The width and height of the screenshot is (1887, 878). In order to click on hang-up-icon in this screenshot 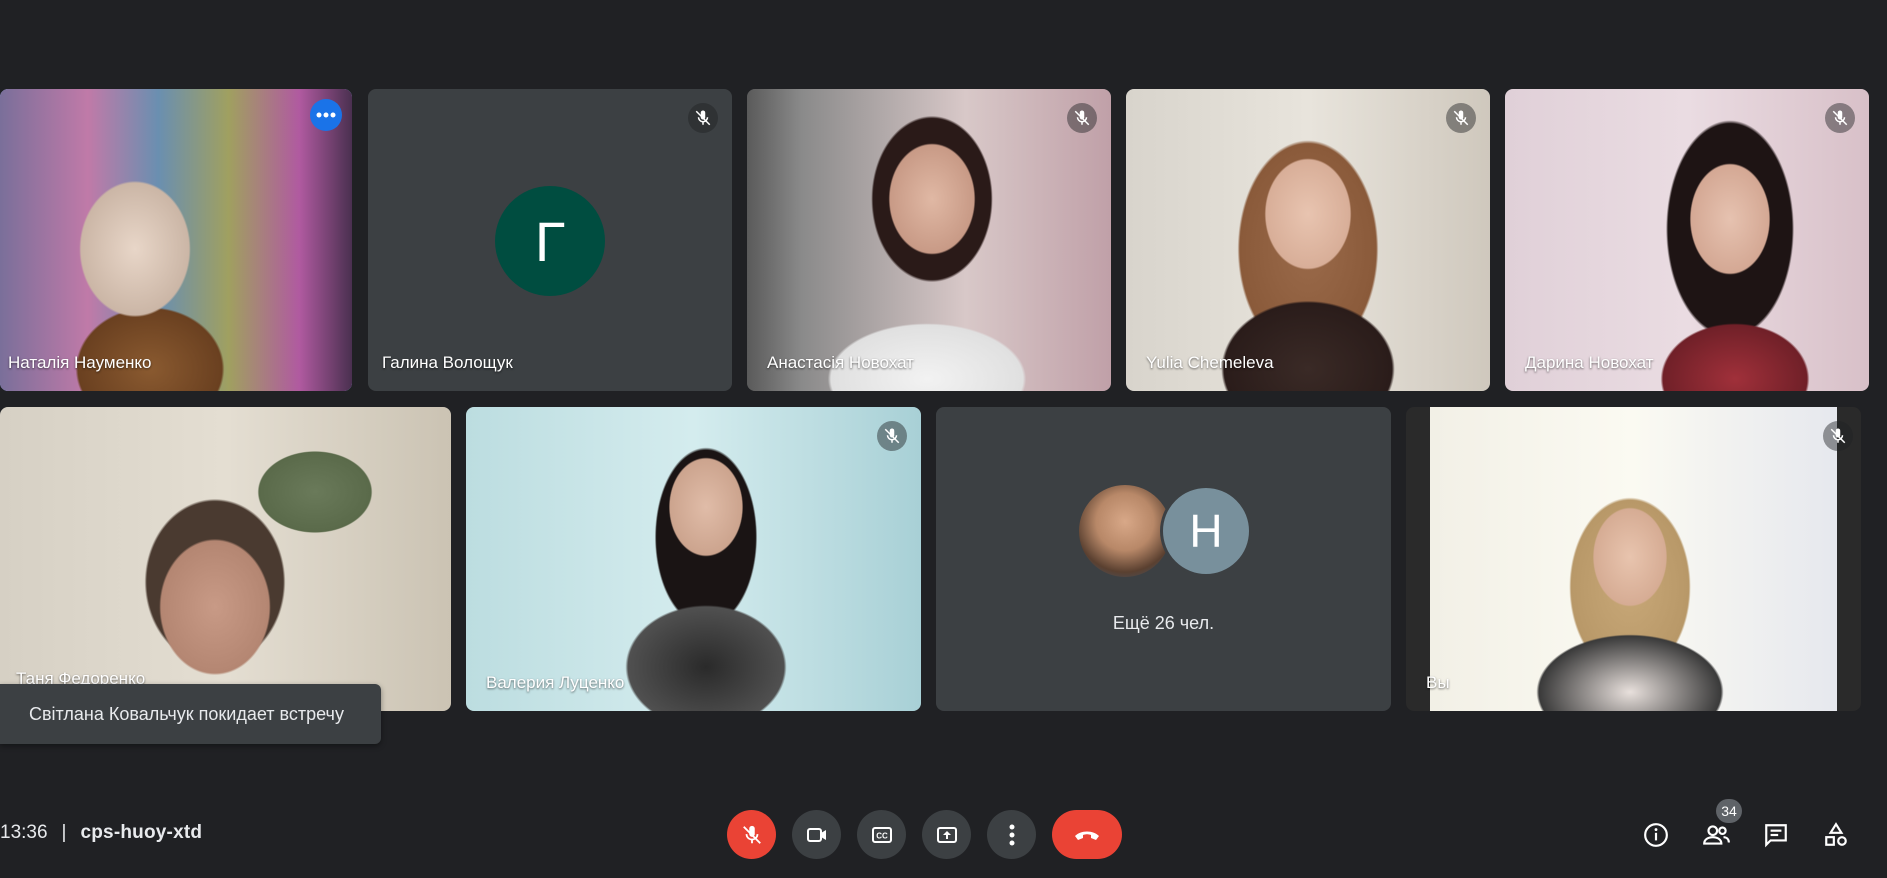, I will do `click(1087, 835)`.